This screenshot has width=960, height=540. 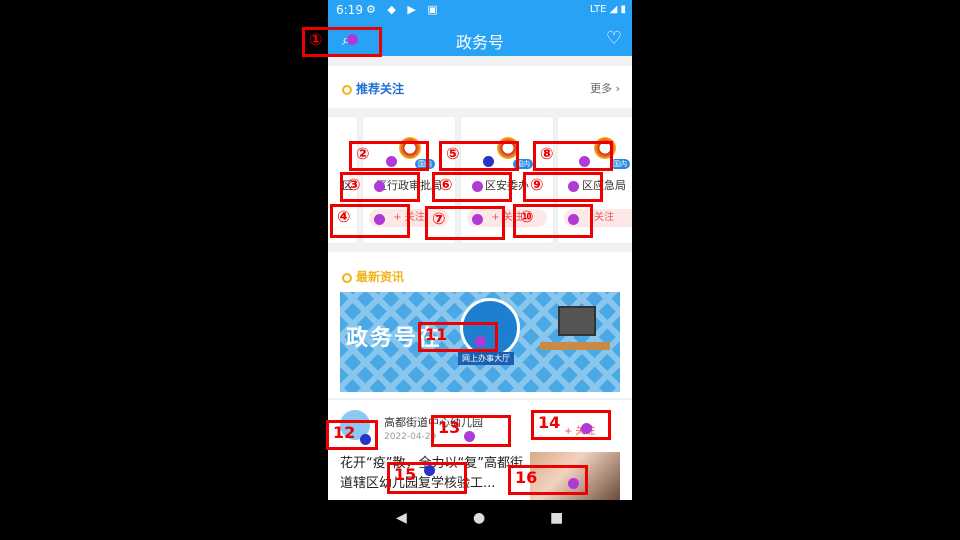 What do you see at coordinates (349, 10) in the screenshot?
I see `status-time: 6:19` at bounding box center [349, 10].